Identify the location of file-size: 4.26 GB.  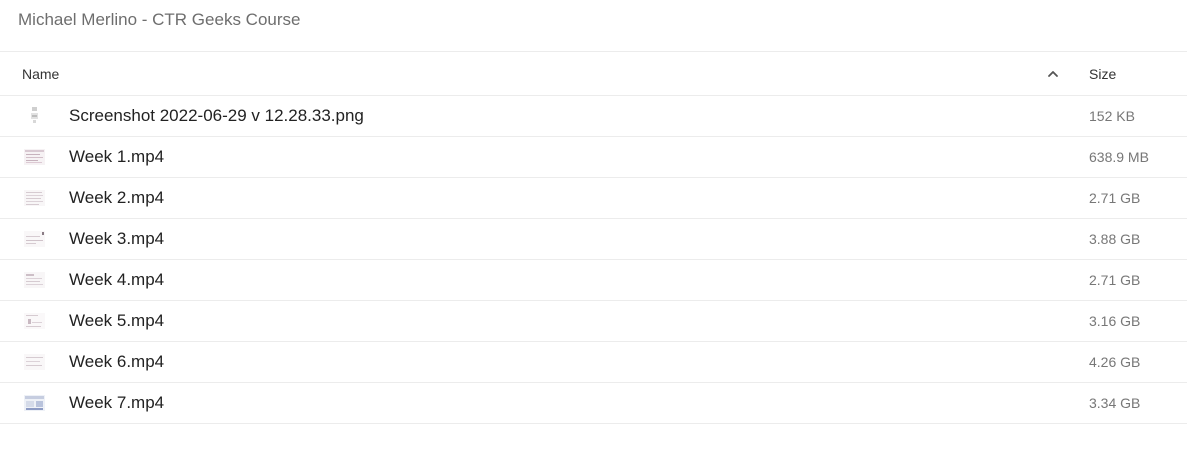
(1115, 362).